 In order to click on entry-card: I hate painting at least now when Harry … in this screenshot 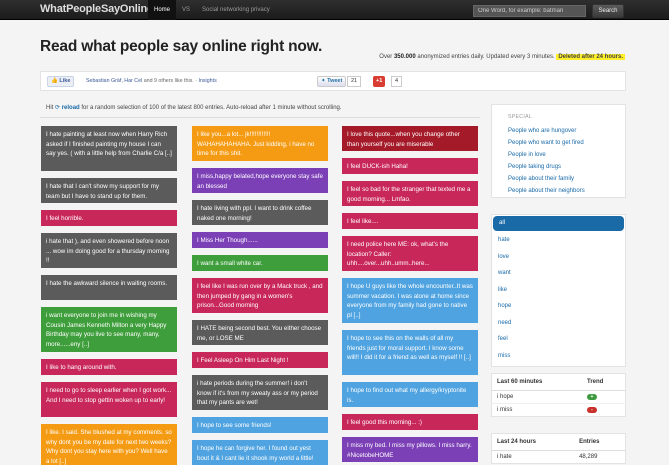, I will do `click(109, 148)`.